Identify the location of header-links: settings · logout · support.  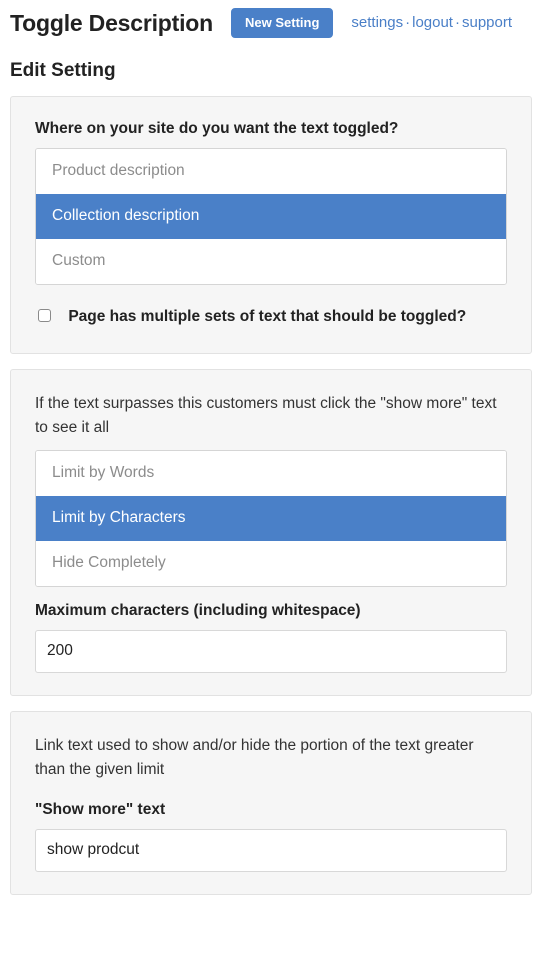
(431, 23).